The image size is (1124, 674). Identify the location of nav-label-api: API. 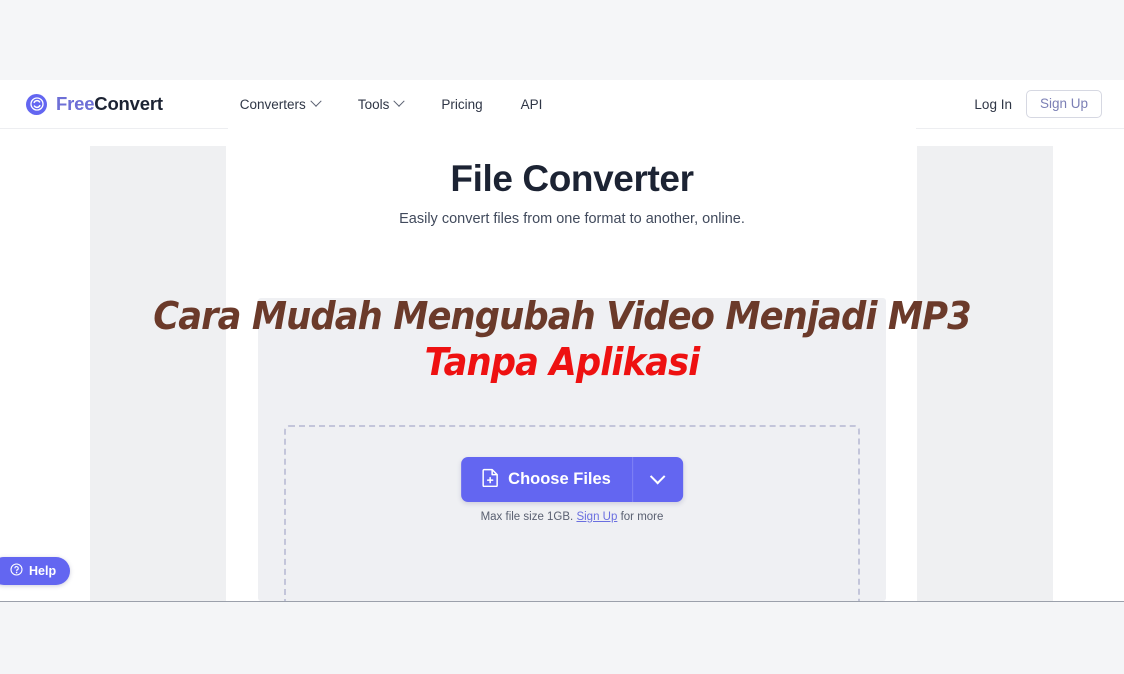
(531, 104).